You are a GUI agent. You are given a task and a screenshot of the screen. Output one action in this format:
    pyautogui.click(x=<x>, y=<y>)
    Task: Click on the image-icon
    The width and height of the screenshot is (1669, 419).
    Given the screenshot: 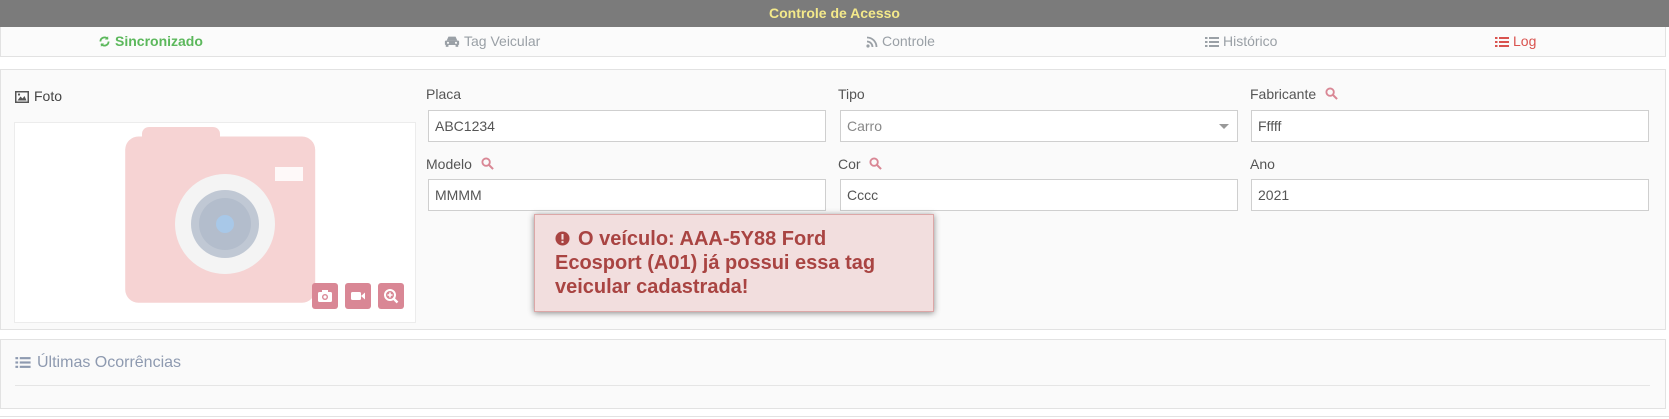 What is the action you would take?
    pyautogui.click(x=22, y=97)
    